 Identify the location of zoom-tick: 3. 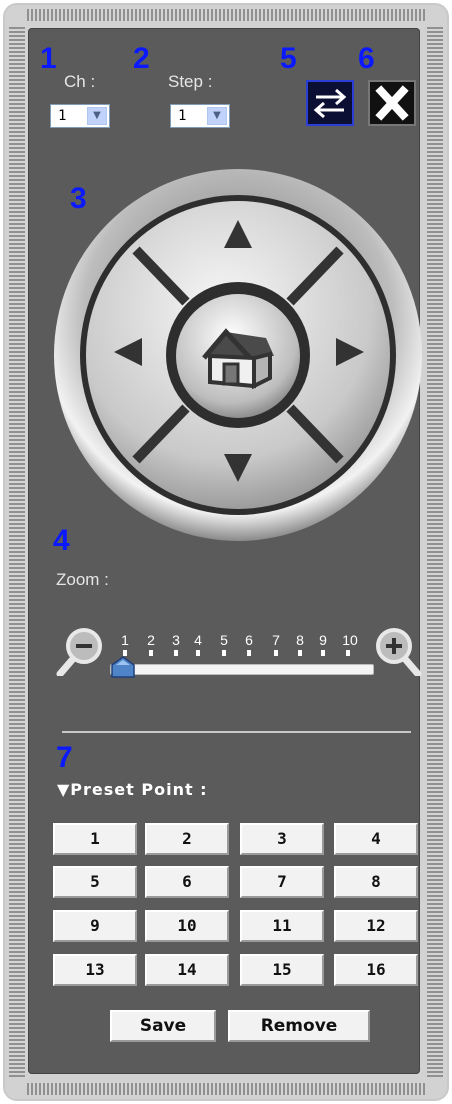
(176, 644).